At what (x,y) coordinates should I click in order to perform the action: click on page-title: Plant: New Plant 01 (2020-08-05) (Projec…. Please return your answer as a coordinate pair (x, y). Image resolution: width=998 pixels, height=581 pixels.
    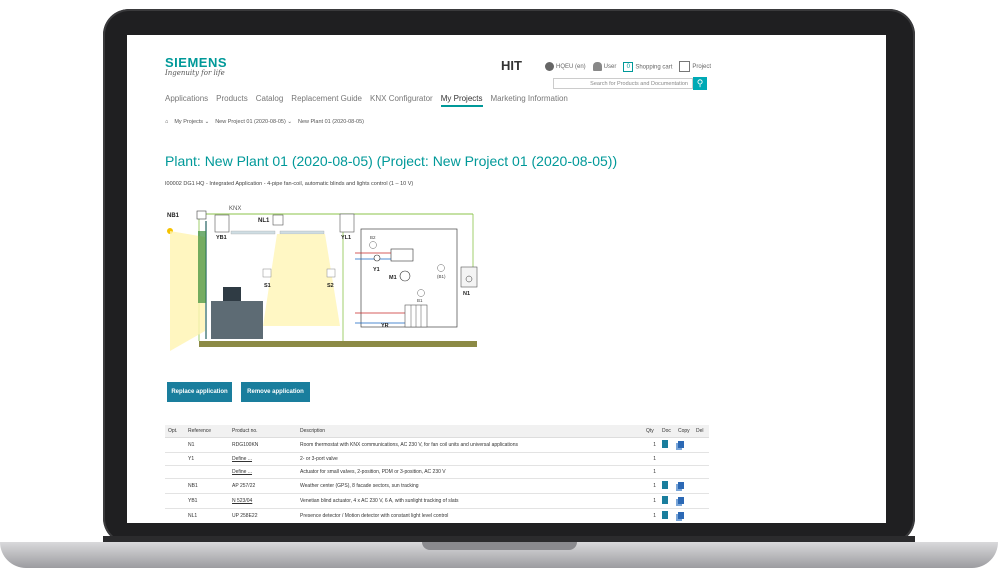
    Looking at the image, I should click on (391, 161).